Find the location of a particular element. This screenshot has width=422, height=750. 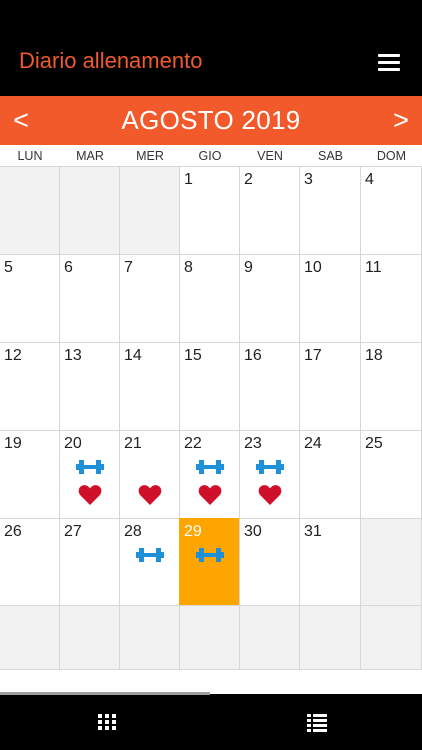

weekday-header-row: LUN MAR MER GIO VEN SAB DOM is located at coordinates (211, 156).